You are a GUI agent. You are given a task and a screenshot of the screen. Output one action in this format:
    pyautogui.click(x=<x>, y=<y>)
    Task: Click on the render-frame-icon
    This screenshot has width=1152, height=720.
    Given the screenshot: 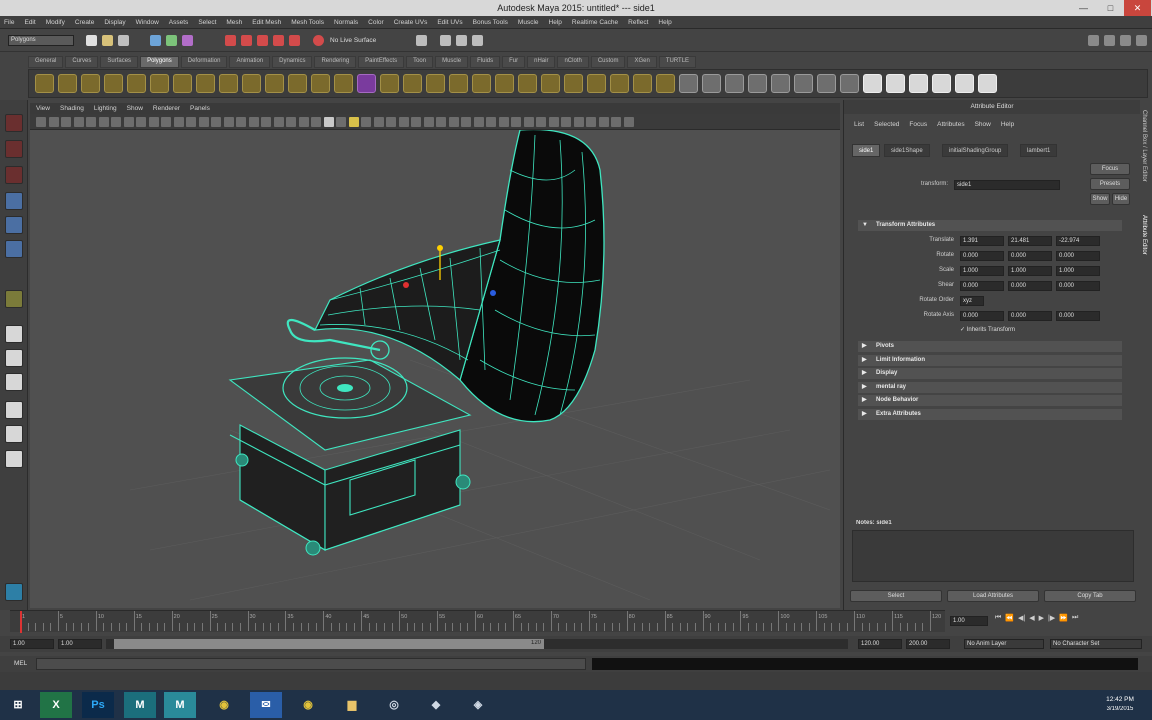 What is the action you would take?
    pyautogui.click(x=445, y=40)
    